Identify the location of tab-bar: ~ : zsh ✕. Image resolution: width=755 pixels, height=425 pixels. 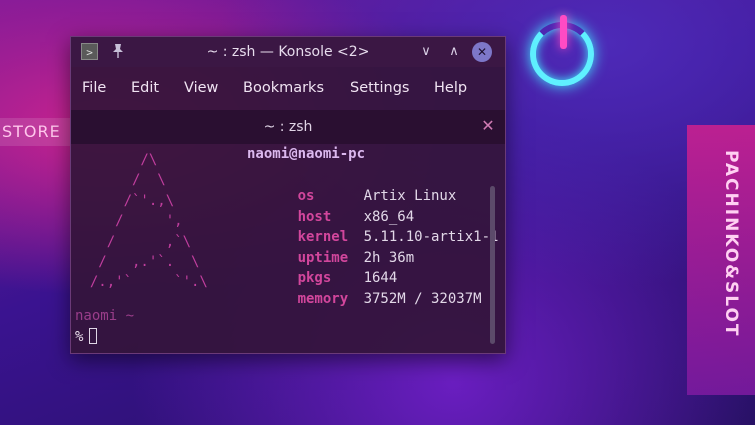
(288, 127).